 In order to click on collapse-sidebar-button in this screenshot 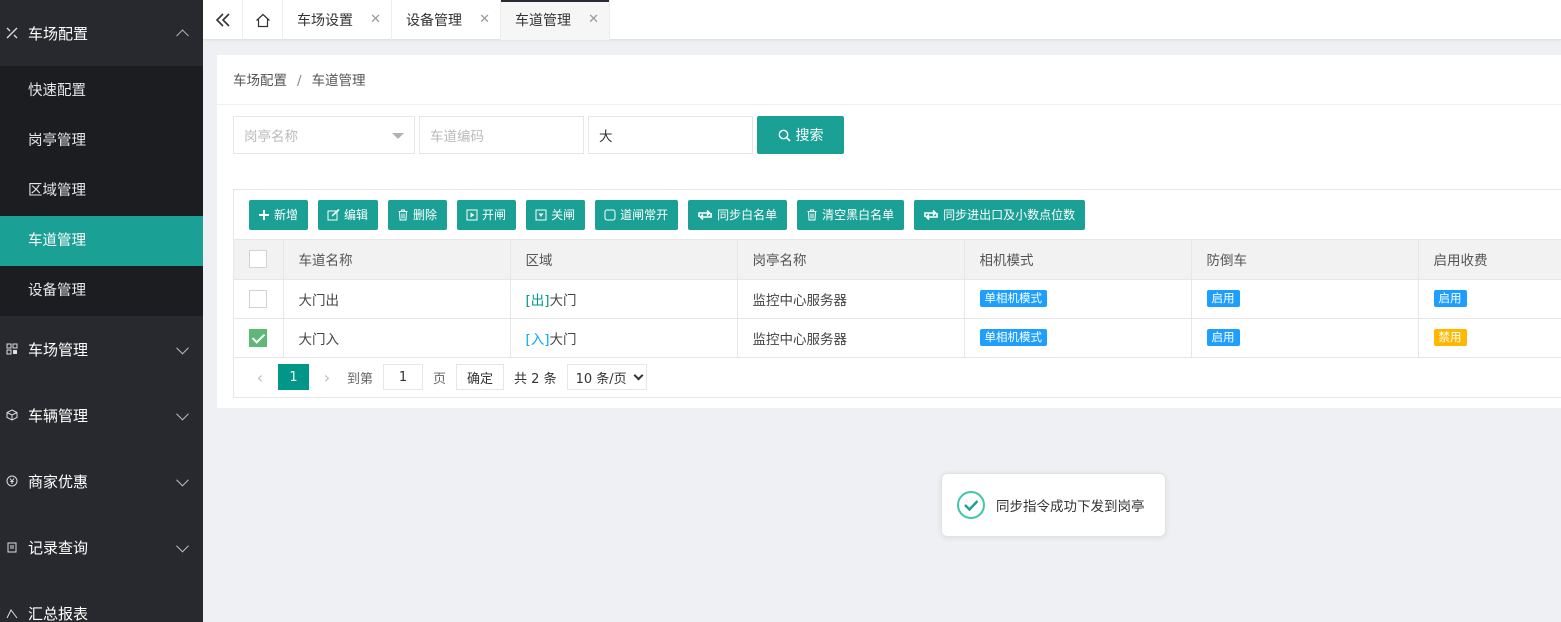, I will do `click(223, 20)`.